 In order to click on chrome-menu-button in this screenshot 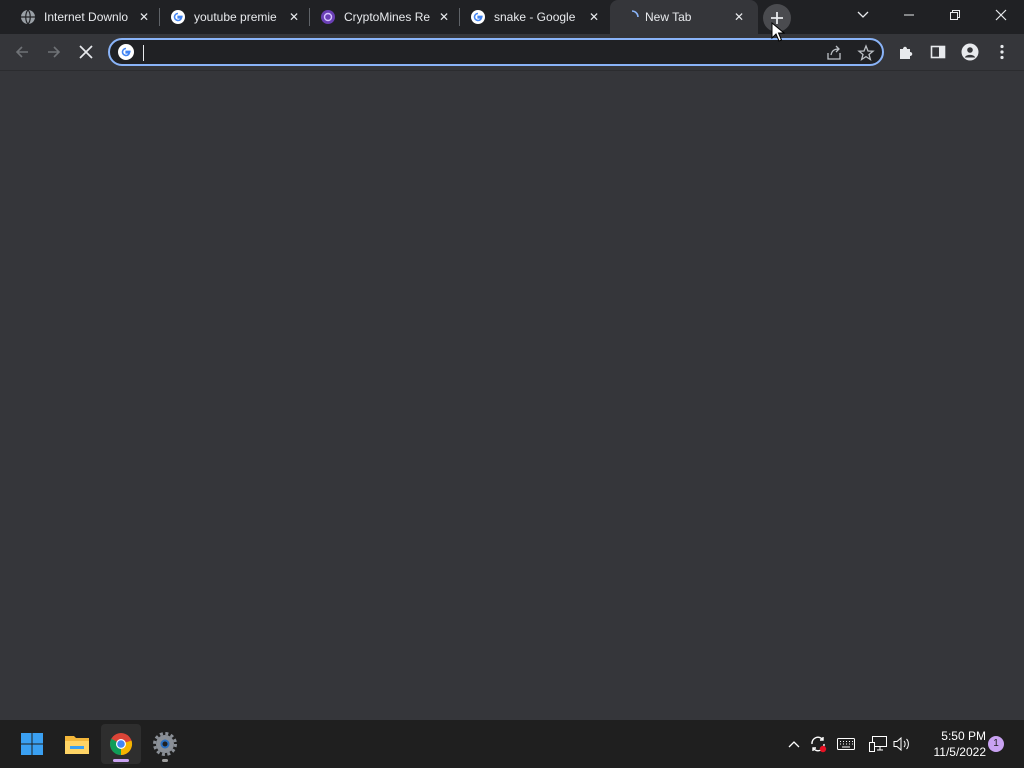, I will do `click(1002, 52)`.